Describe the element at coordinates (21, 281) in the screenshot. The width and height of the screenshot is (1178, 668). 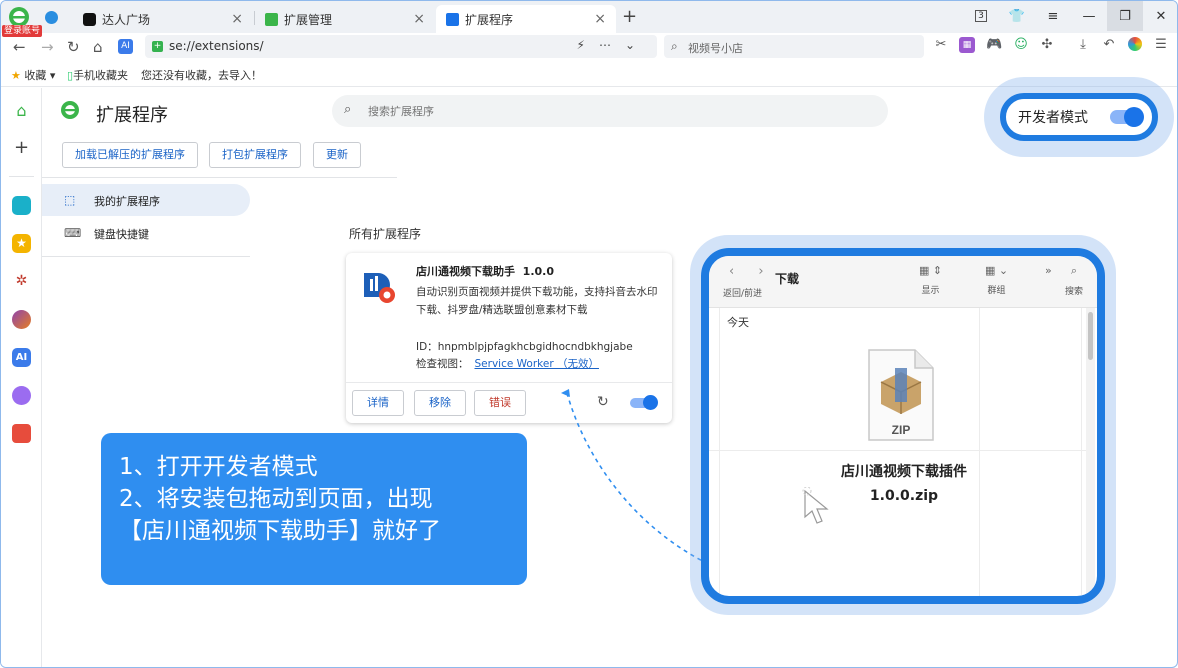
I see `network-app-icon: ✲` at that location.